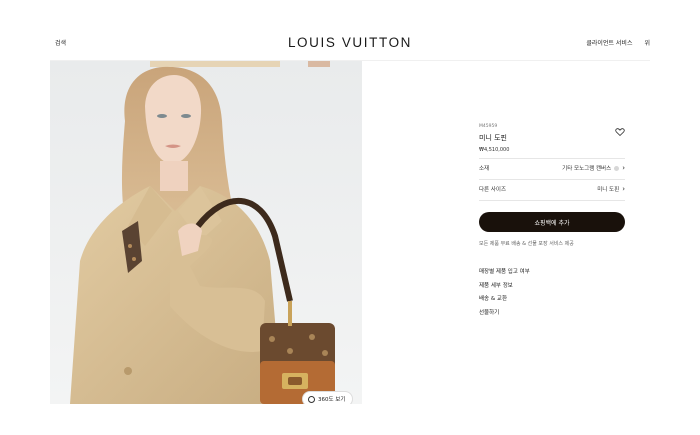 The height and width of the screenshot is (435, 700). I want to click on size-selector: 미니 도핀 ›, so click(611, 189).